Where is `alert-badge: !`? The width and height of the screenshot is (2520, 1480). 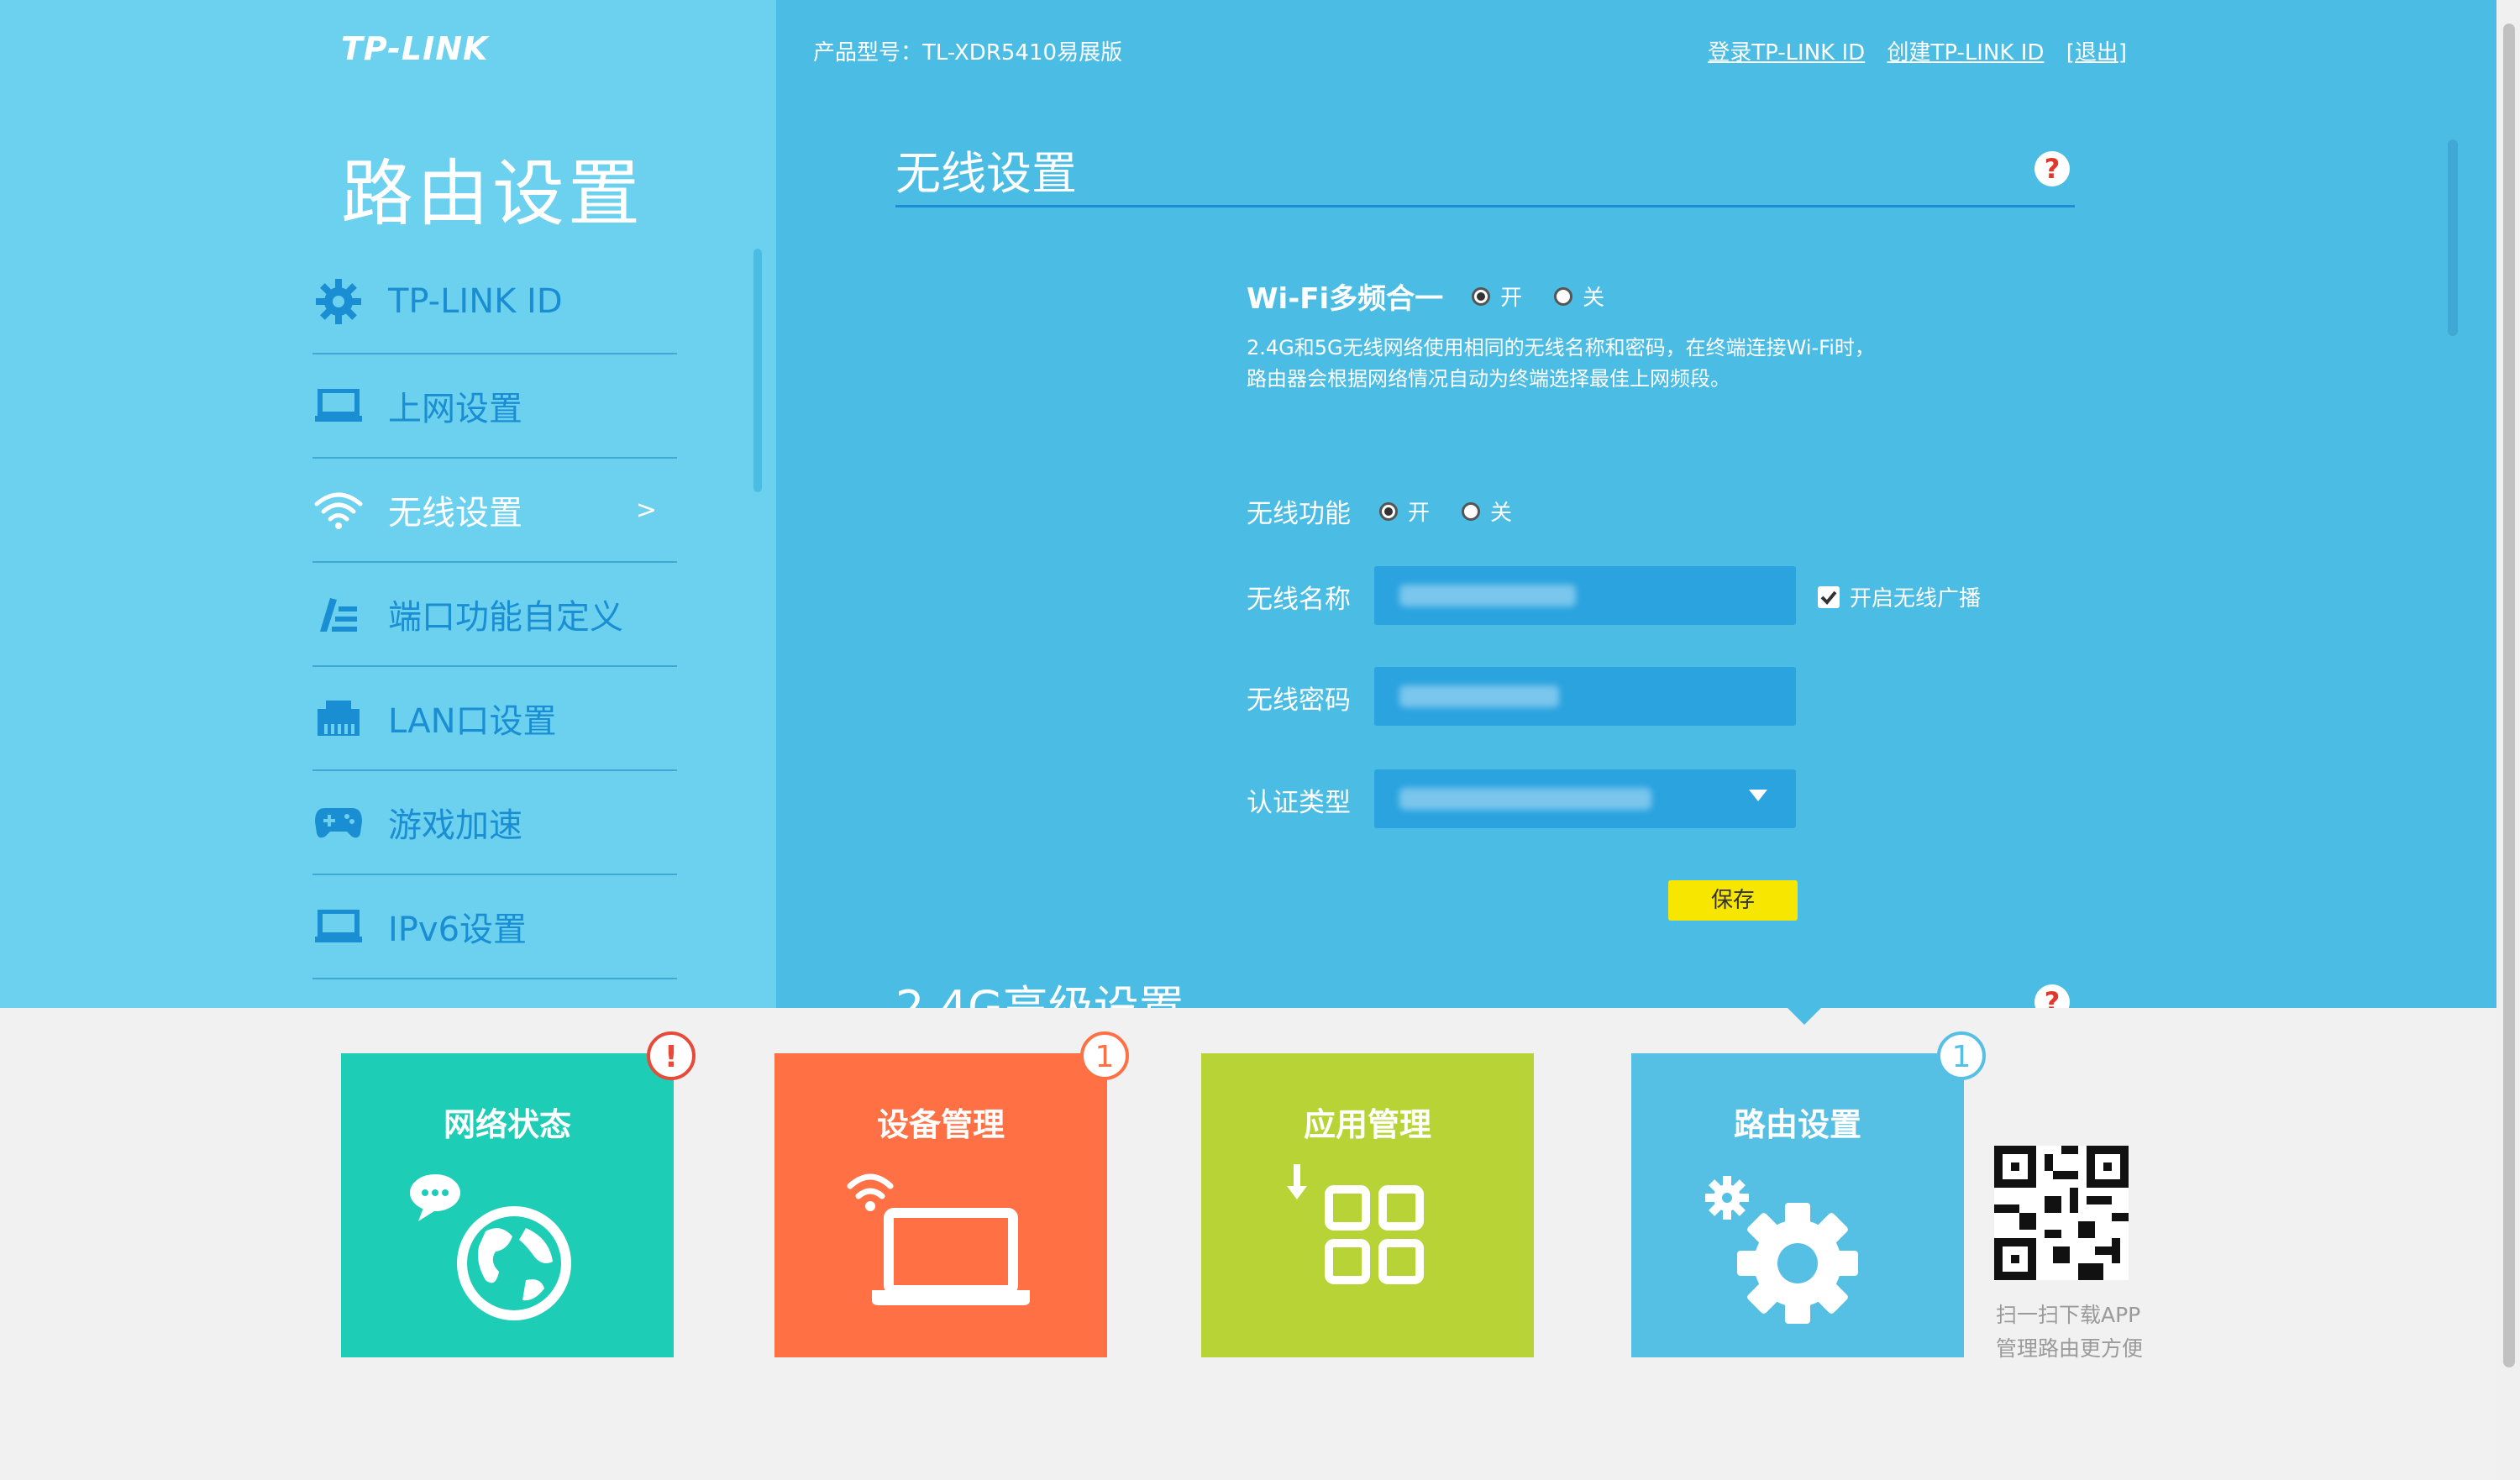 alert-badge: ! is located at coordinates (671, 1055).